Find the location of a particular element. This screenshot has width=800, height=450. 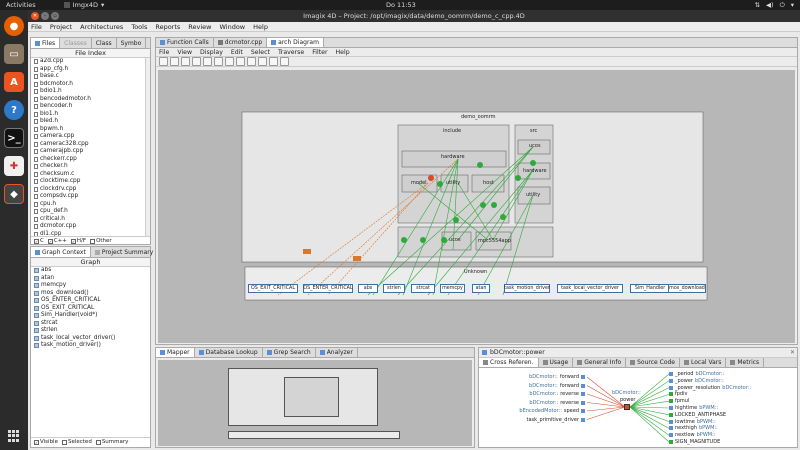

callee-node: lowtime bPWM:: is located at coordinates (692, 422).